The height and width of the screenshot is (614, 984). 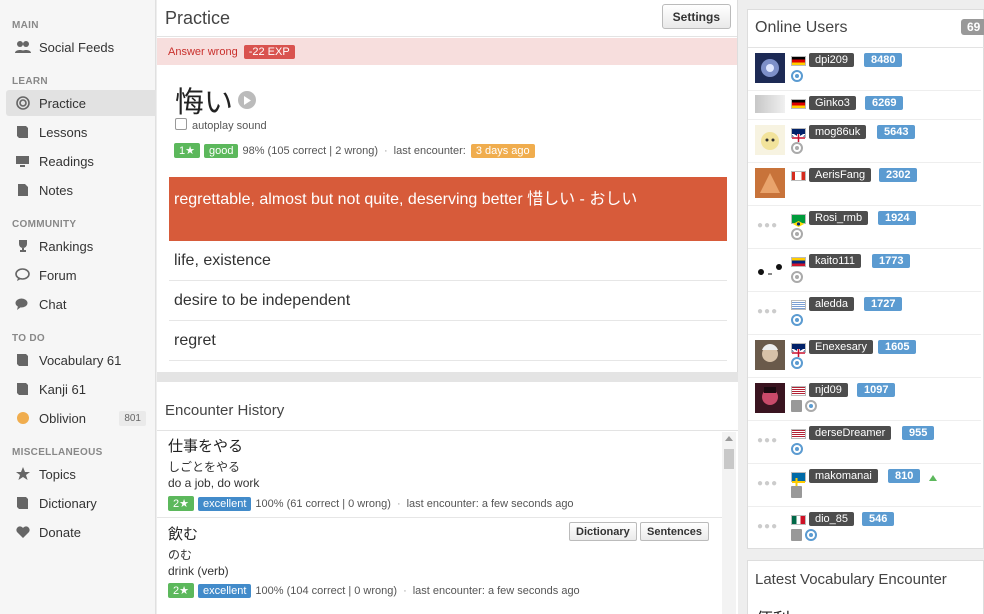 What do you see at coordinates (883, 304) in the screenshot?
I see `user-points: 1727` at bounding box center [883, 304].